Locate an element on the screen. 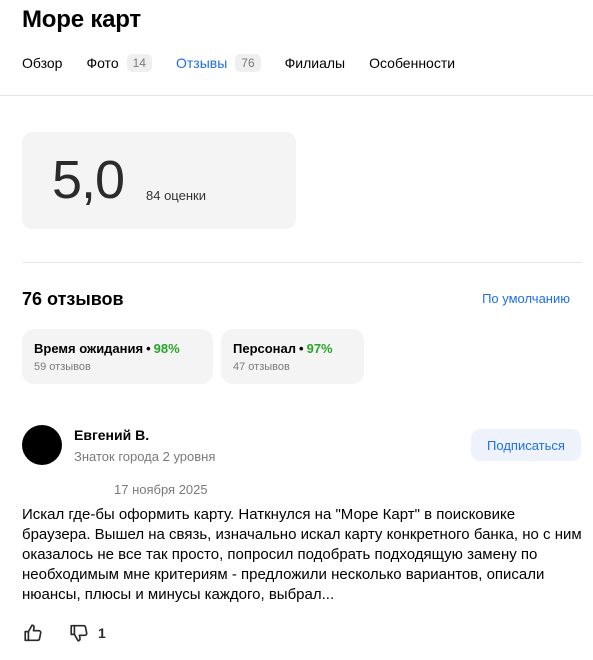 The image size is (593, 660). thumb-down-icon is located at coordinates (79, 633).